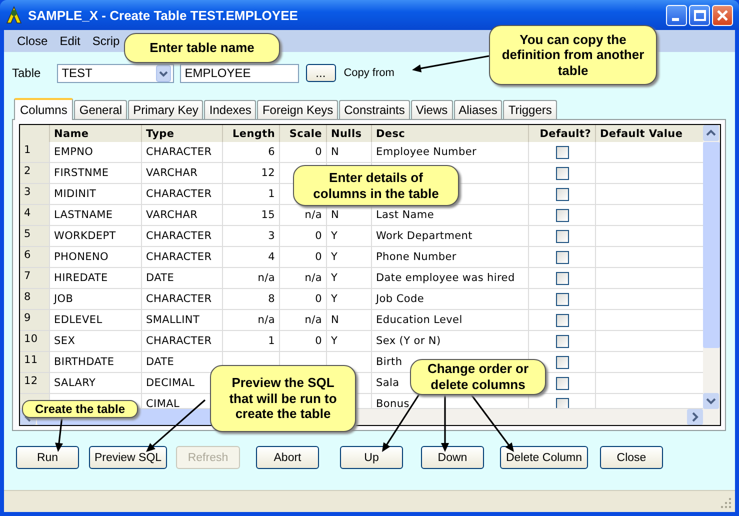 Image resolution: width=739 pixels, height=516 pixels. I want to click on minimize-button, so click(676, 15).